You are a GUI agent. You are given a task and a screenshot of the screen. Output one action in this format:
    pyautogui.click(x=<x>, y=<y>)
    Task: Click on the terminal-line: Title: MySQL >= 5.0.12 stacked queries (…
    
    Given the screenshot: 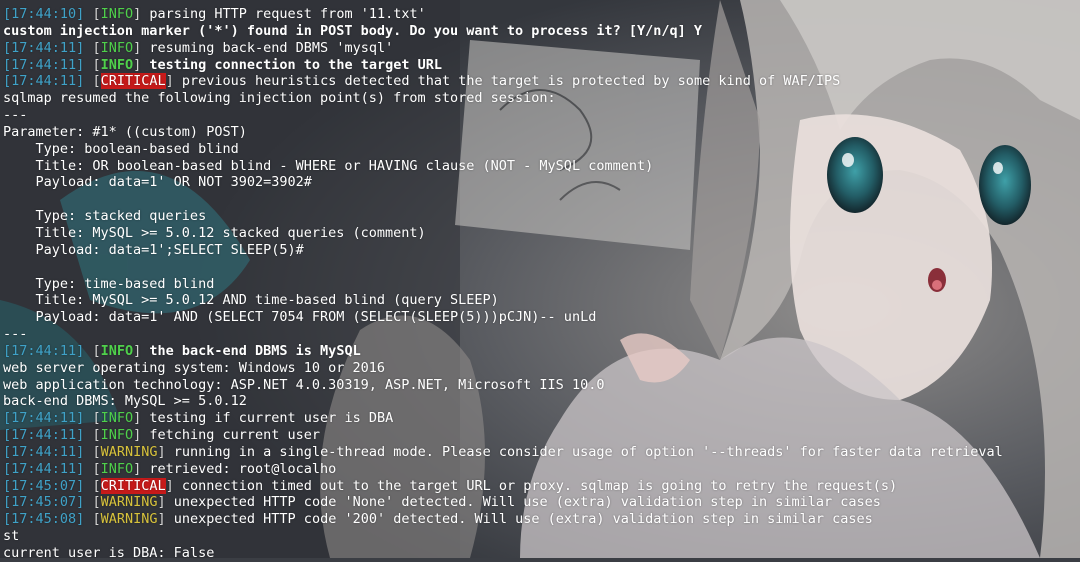 What is the action you would take?
    pyautogui.click(x=541, y=233)
    